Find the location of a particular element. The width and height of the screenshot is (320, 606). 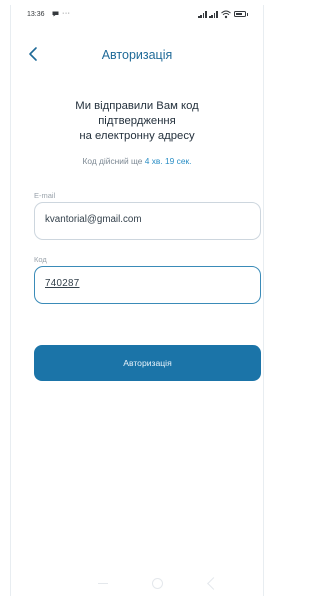

battery-icon is located at coordinates (241, 14).